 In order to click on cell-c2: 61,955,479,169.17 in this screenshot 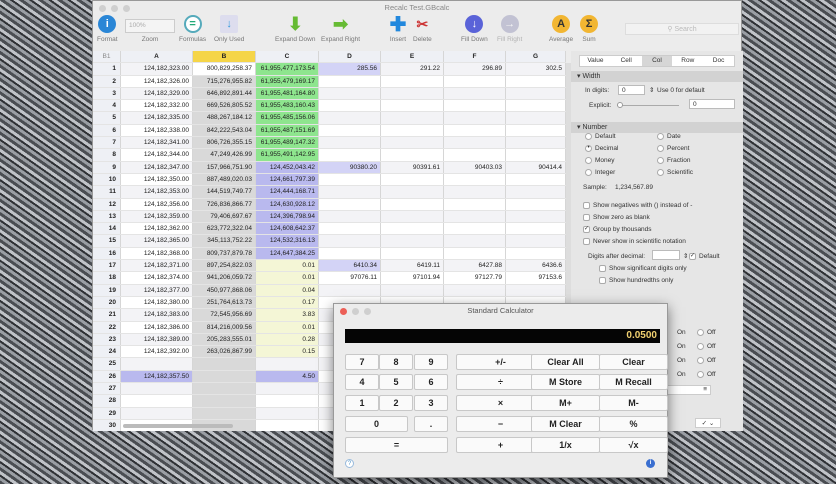, I will do `click(287, 81)`.